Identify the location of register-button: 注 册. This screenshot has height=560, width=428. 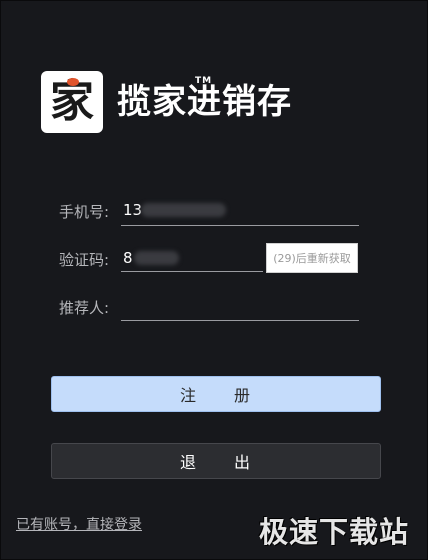
(216, 394).